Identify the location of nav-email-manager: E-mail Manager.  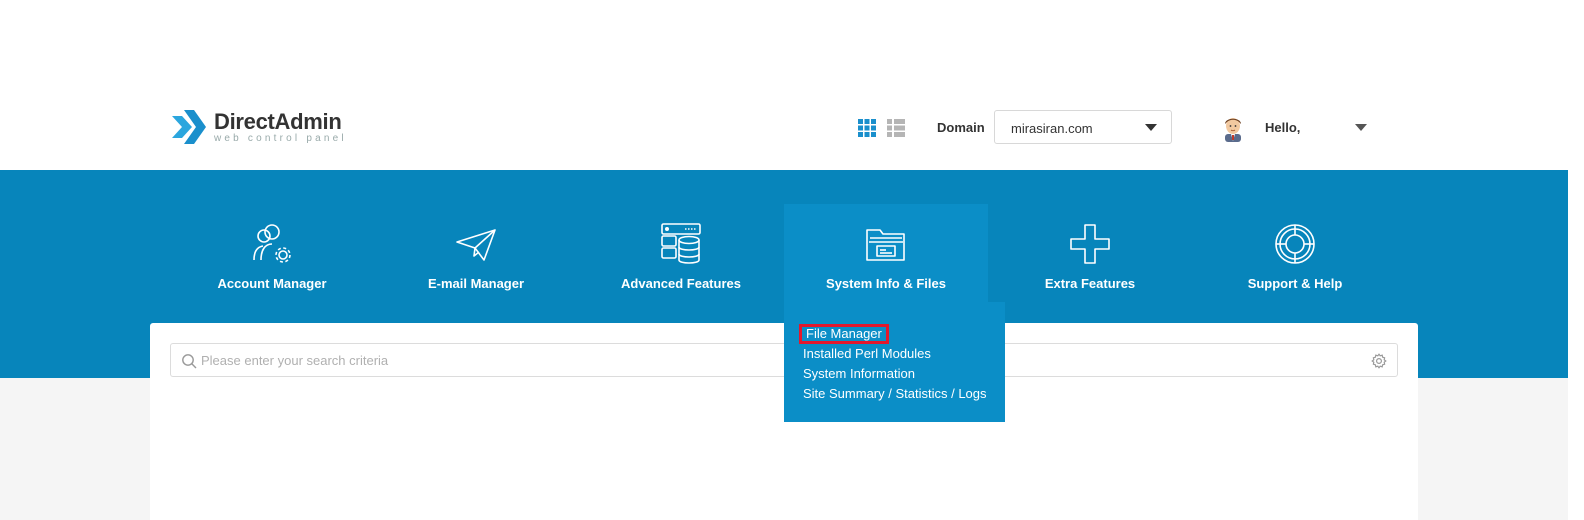
(476, 254).